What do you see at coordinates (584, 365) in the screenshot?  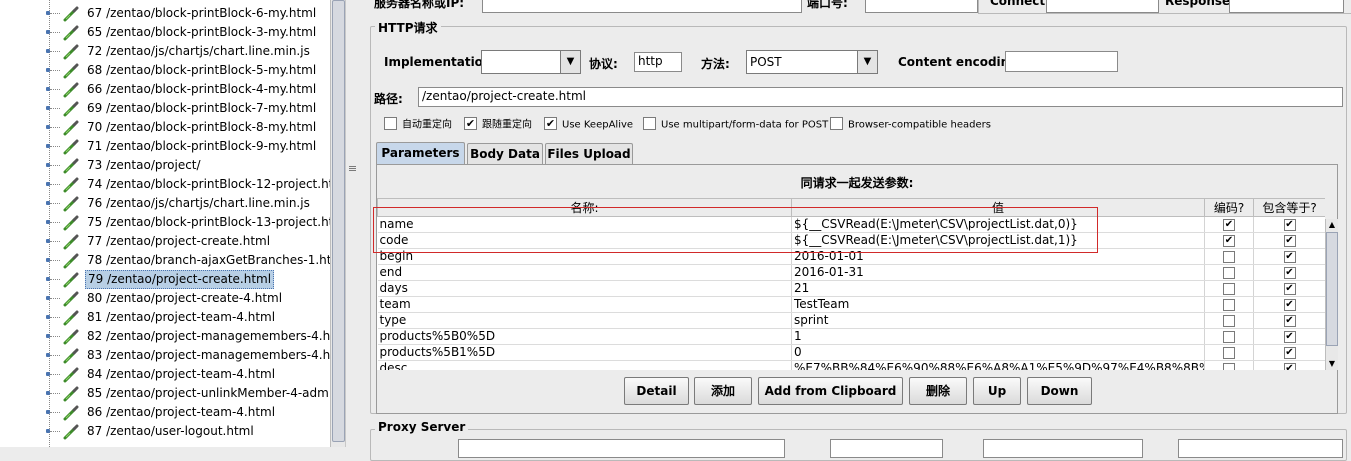 I see `parameter-name-cell: desc` at bounding box center [584, 365].